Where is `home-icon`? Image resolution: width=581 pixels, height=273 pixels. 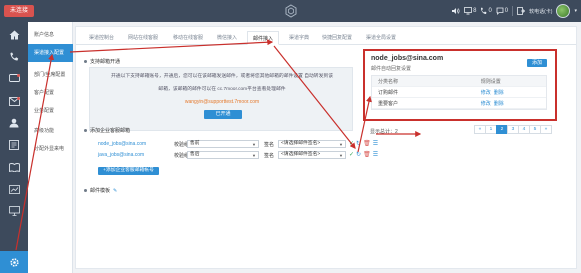 home-icon is located at coordinates (14, 35).